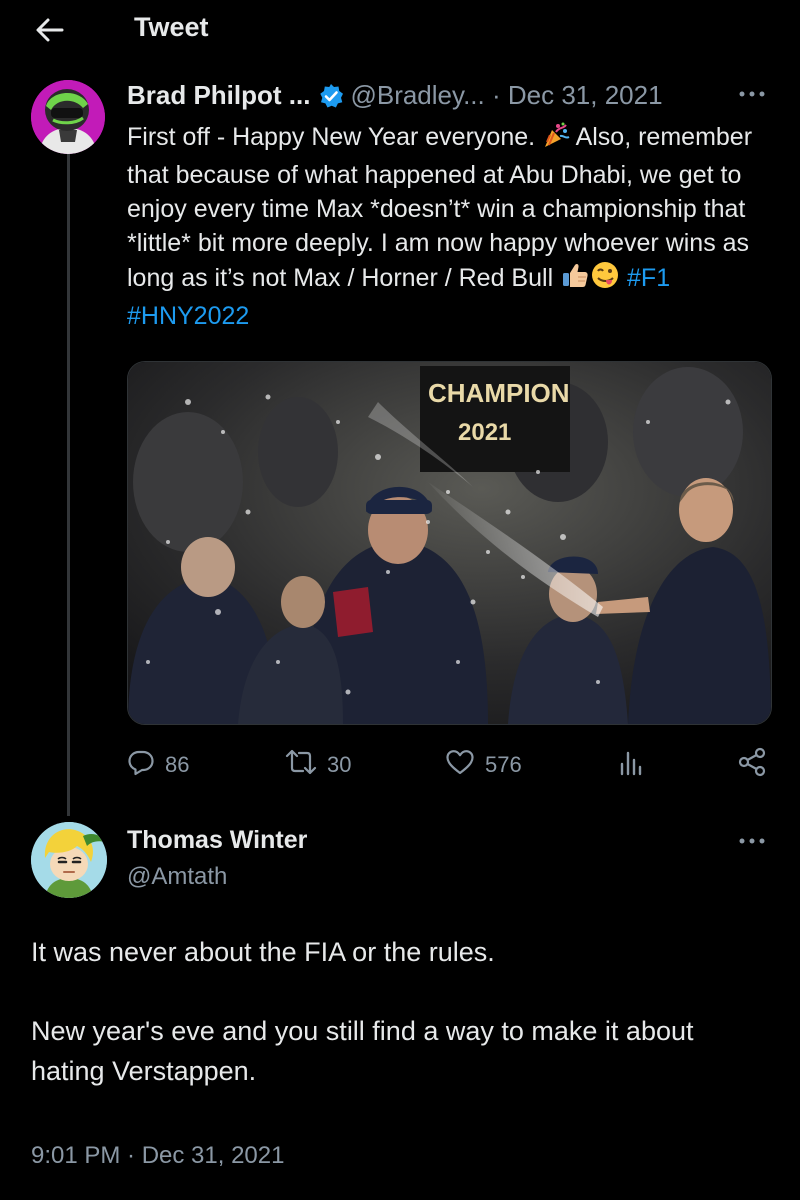 This screenshot has height=1200, width=800. Describe the element at coordinates (648, 278) in the screenshot. I see `hashtag-link: #F1` at that location.